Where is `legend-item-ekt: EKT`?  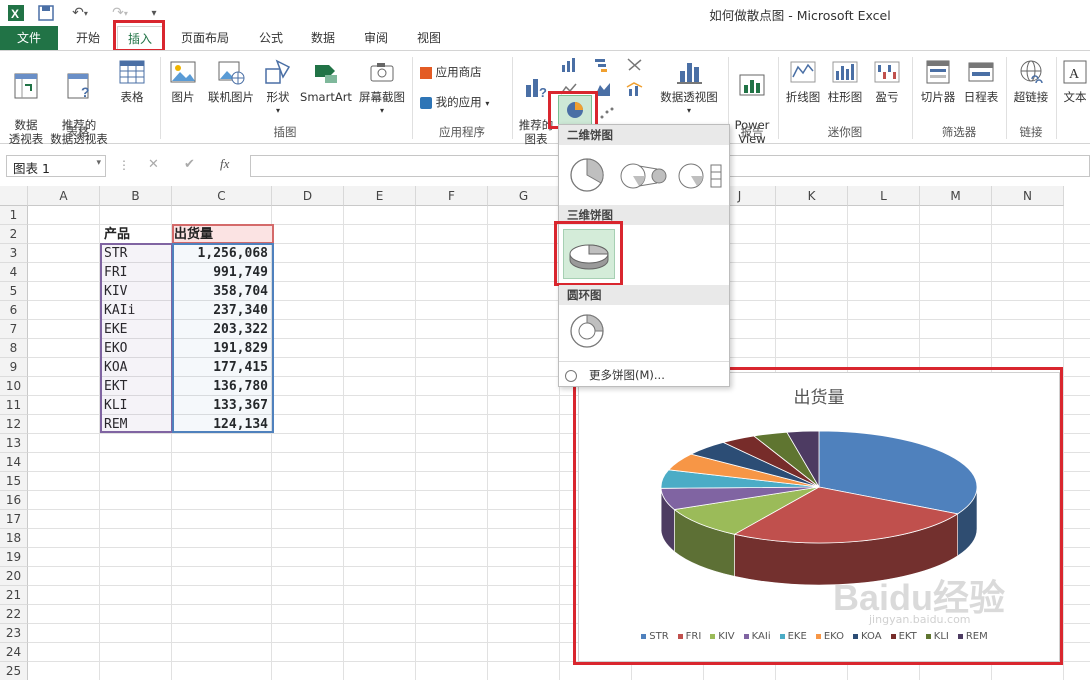
legend-item-ekt: EKT is located at coordinates (903, 636).